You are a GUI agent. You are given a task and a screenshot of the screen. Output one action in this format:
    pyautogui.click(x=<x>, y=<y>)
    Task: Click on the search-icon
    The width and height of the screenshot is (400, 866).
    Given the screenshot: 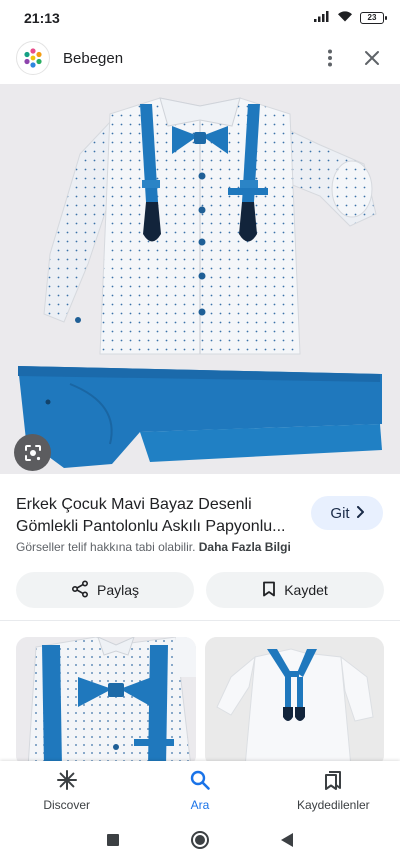 What is the action you would take?
    pyautogui.click(x=200, y=781)
    